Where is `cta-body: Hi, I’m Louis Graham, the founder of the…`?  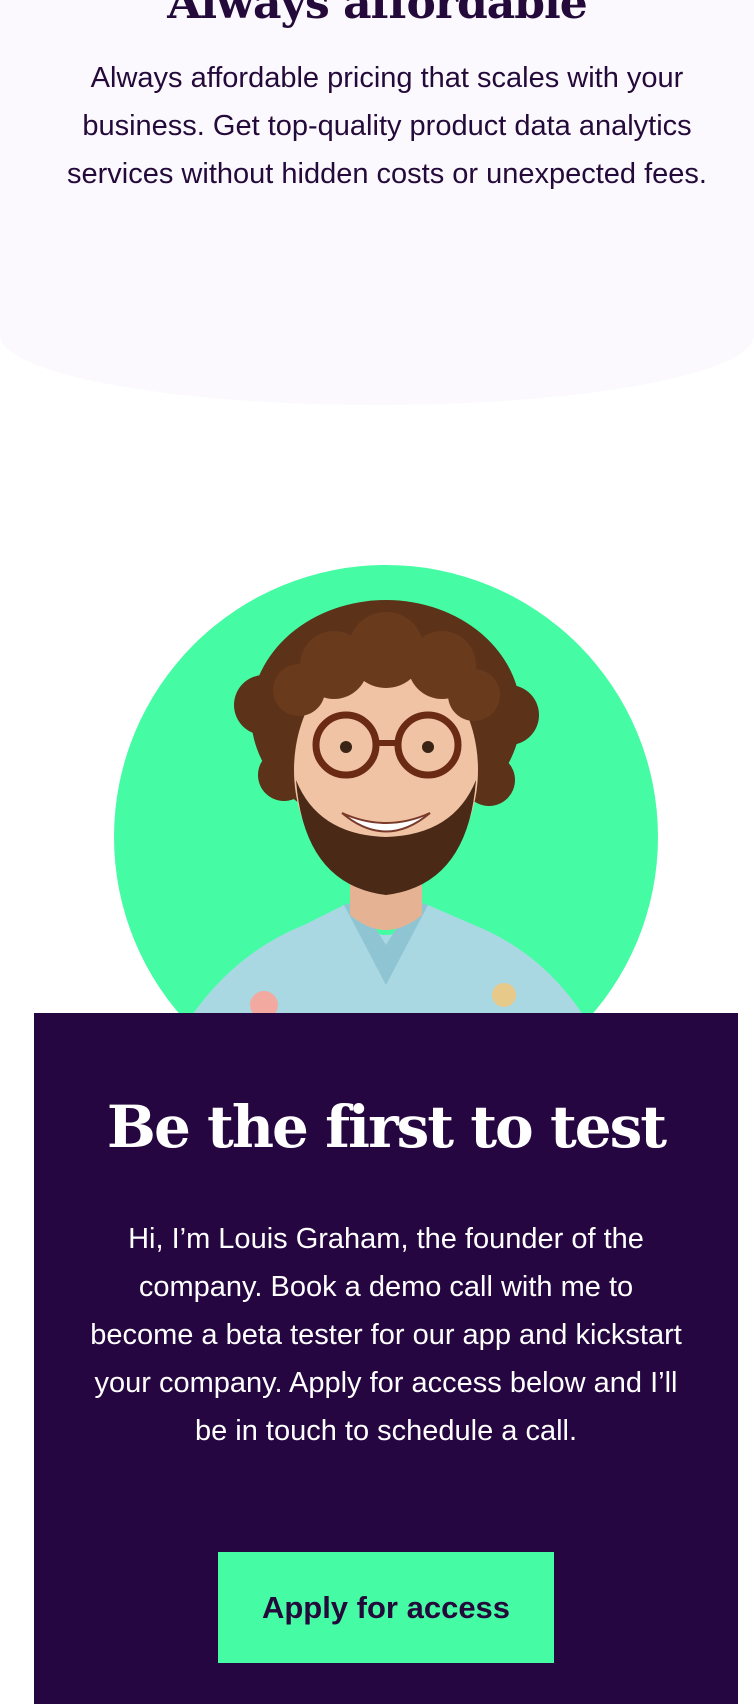 cta-body: Hi, I’m Louis Graham, the founder of the… is located at coordinates (386, 1335).